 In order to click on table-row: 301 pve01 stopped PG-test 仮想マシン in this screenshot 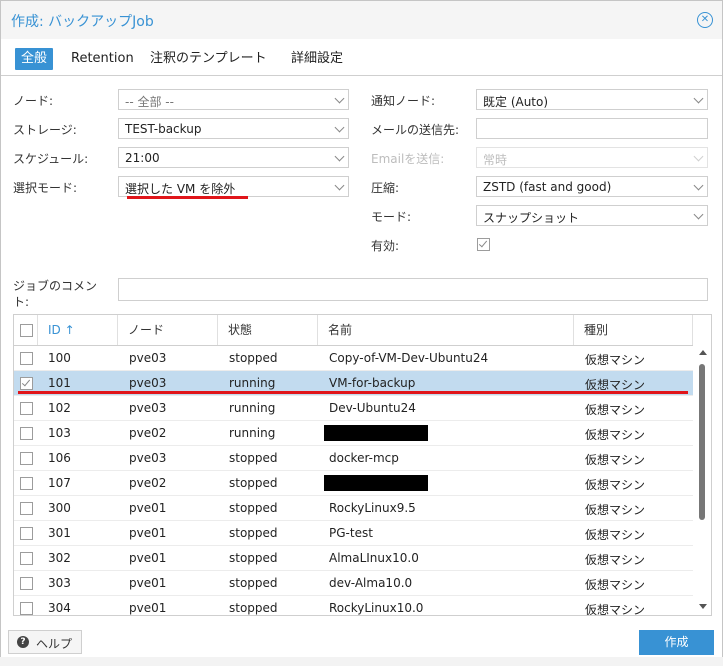, I will do `click(353, 533)`.